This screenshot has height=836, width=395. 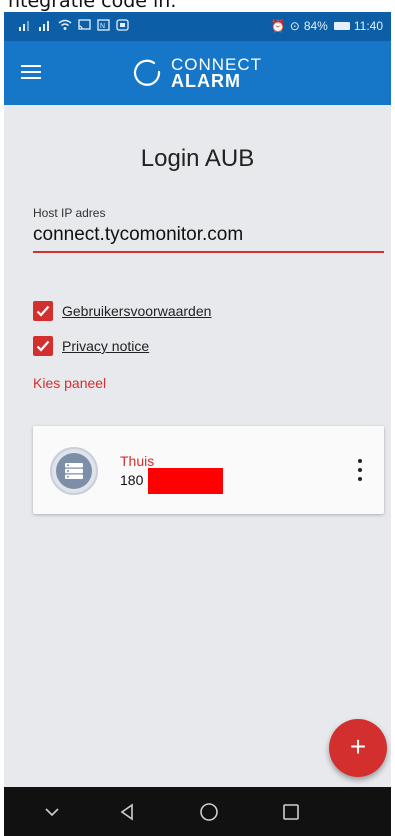 What do you see at coordinates (136, 311) in the screenshot?
I see `terms-link: Gebruikersvoorwaarden` at bounding box center [136, 311].